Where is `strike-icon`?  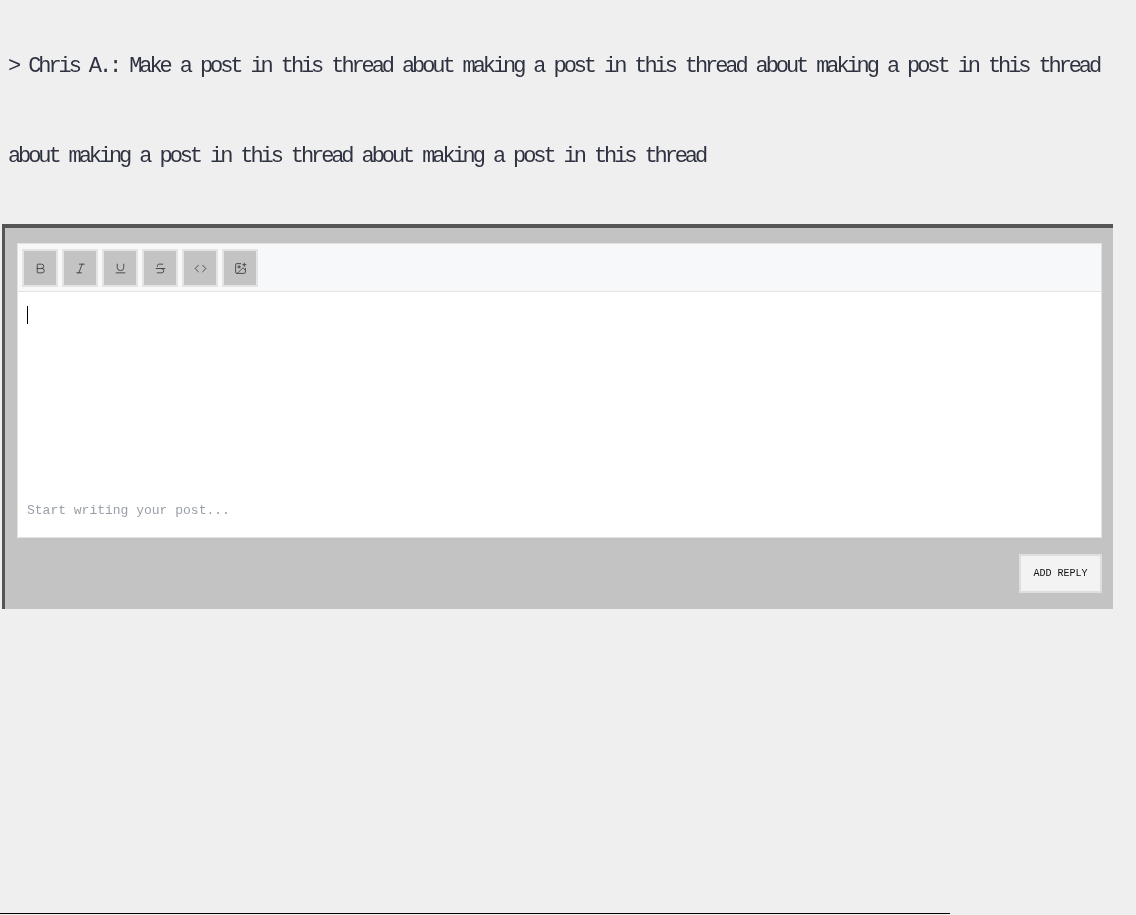 strike-icon is located at coordinates (160, 268).